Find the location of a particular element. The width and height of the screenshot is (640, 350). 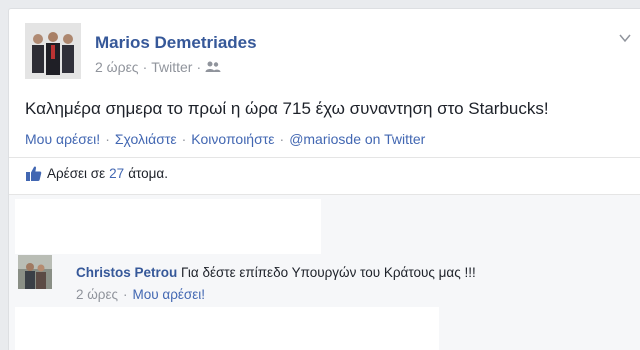

likes-summary: Αρέσει σε 27 άτομα. is located at coordinates (96, 173).